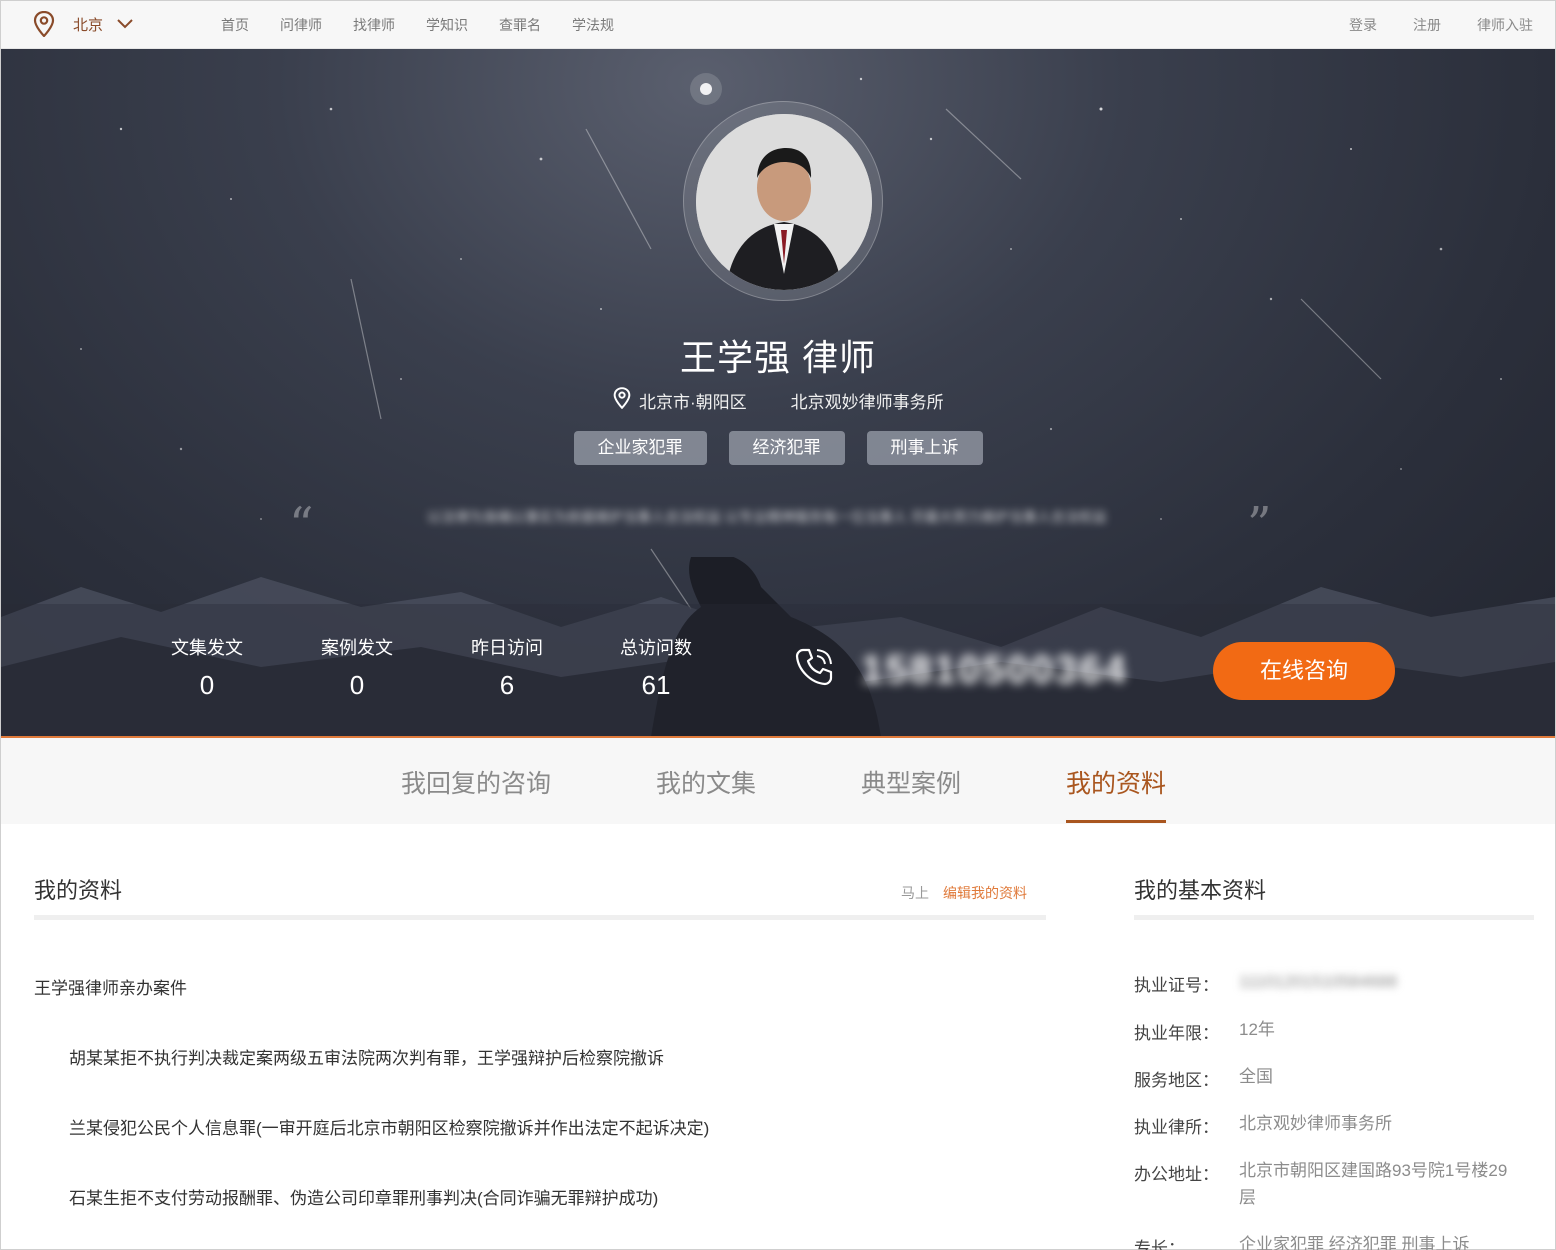 The height and width of the screenshot is (1250, 1556). Describe the element at coordinates (1176, 985) in the screenshot. I see `info-key: 执业证号：` at that location.